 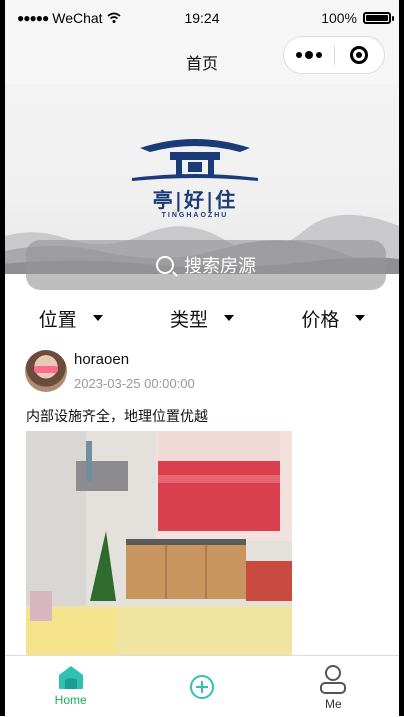 I want to click on filter-bar: 位置 类型 价格, so click(x=202, y=318).